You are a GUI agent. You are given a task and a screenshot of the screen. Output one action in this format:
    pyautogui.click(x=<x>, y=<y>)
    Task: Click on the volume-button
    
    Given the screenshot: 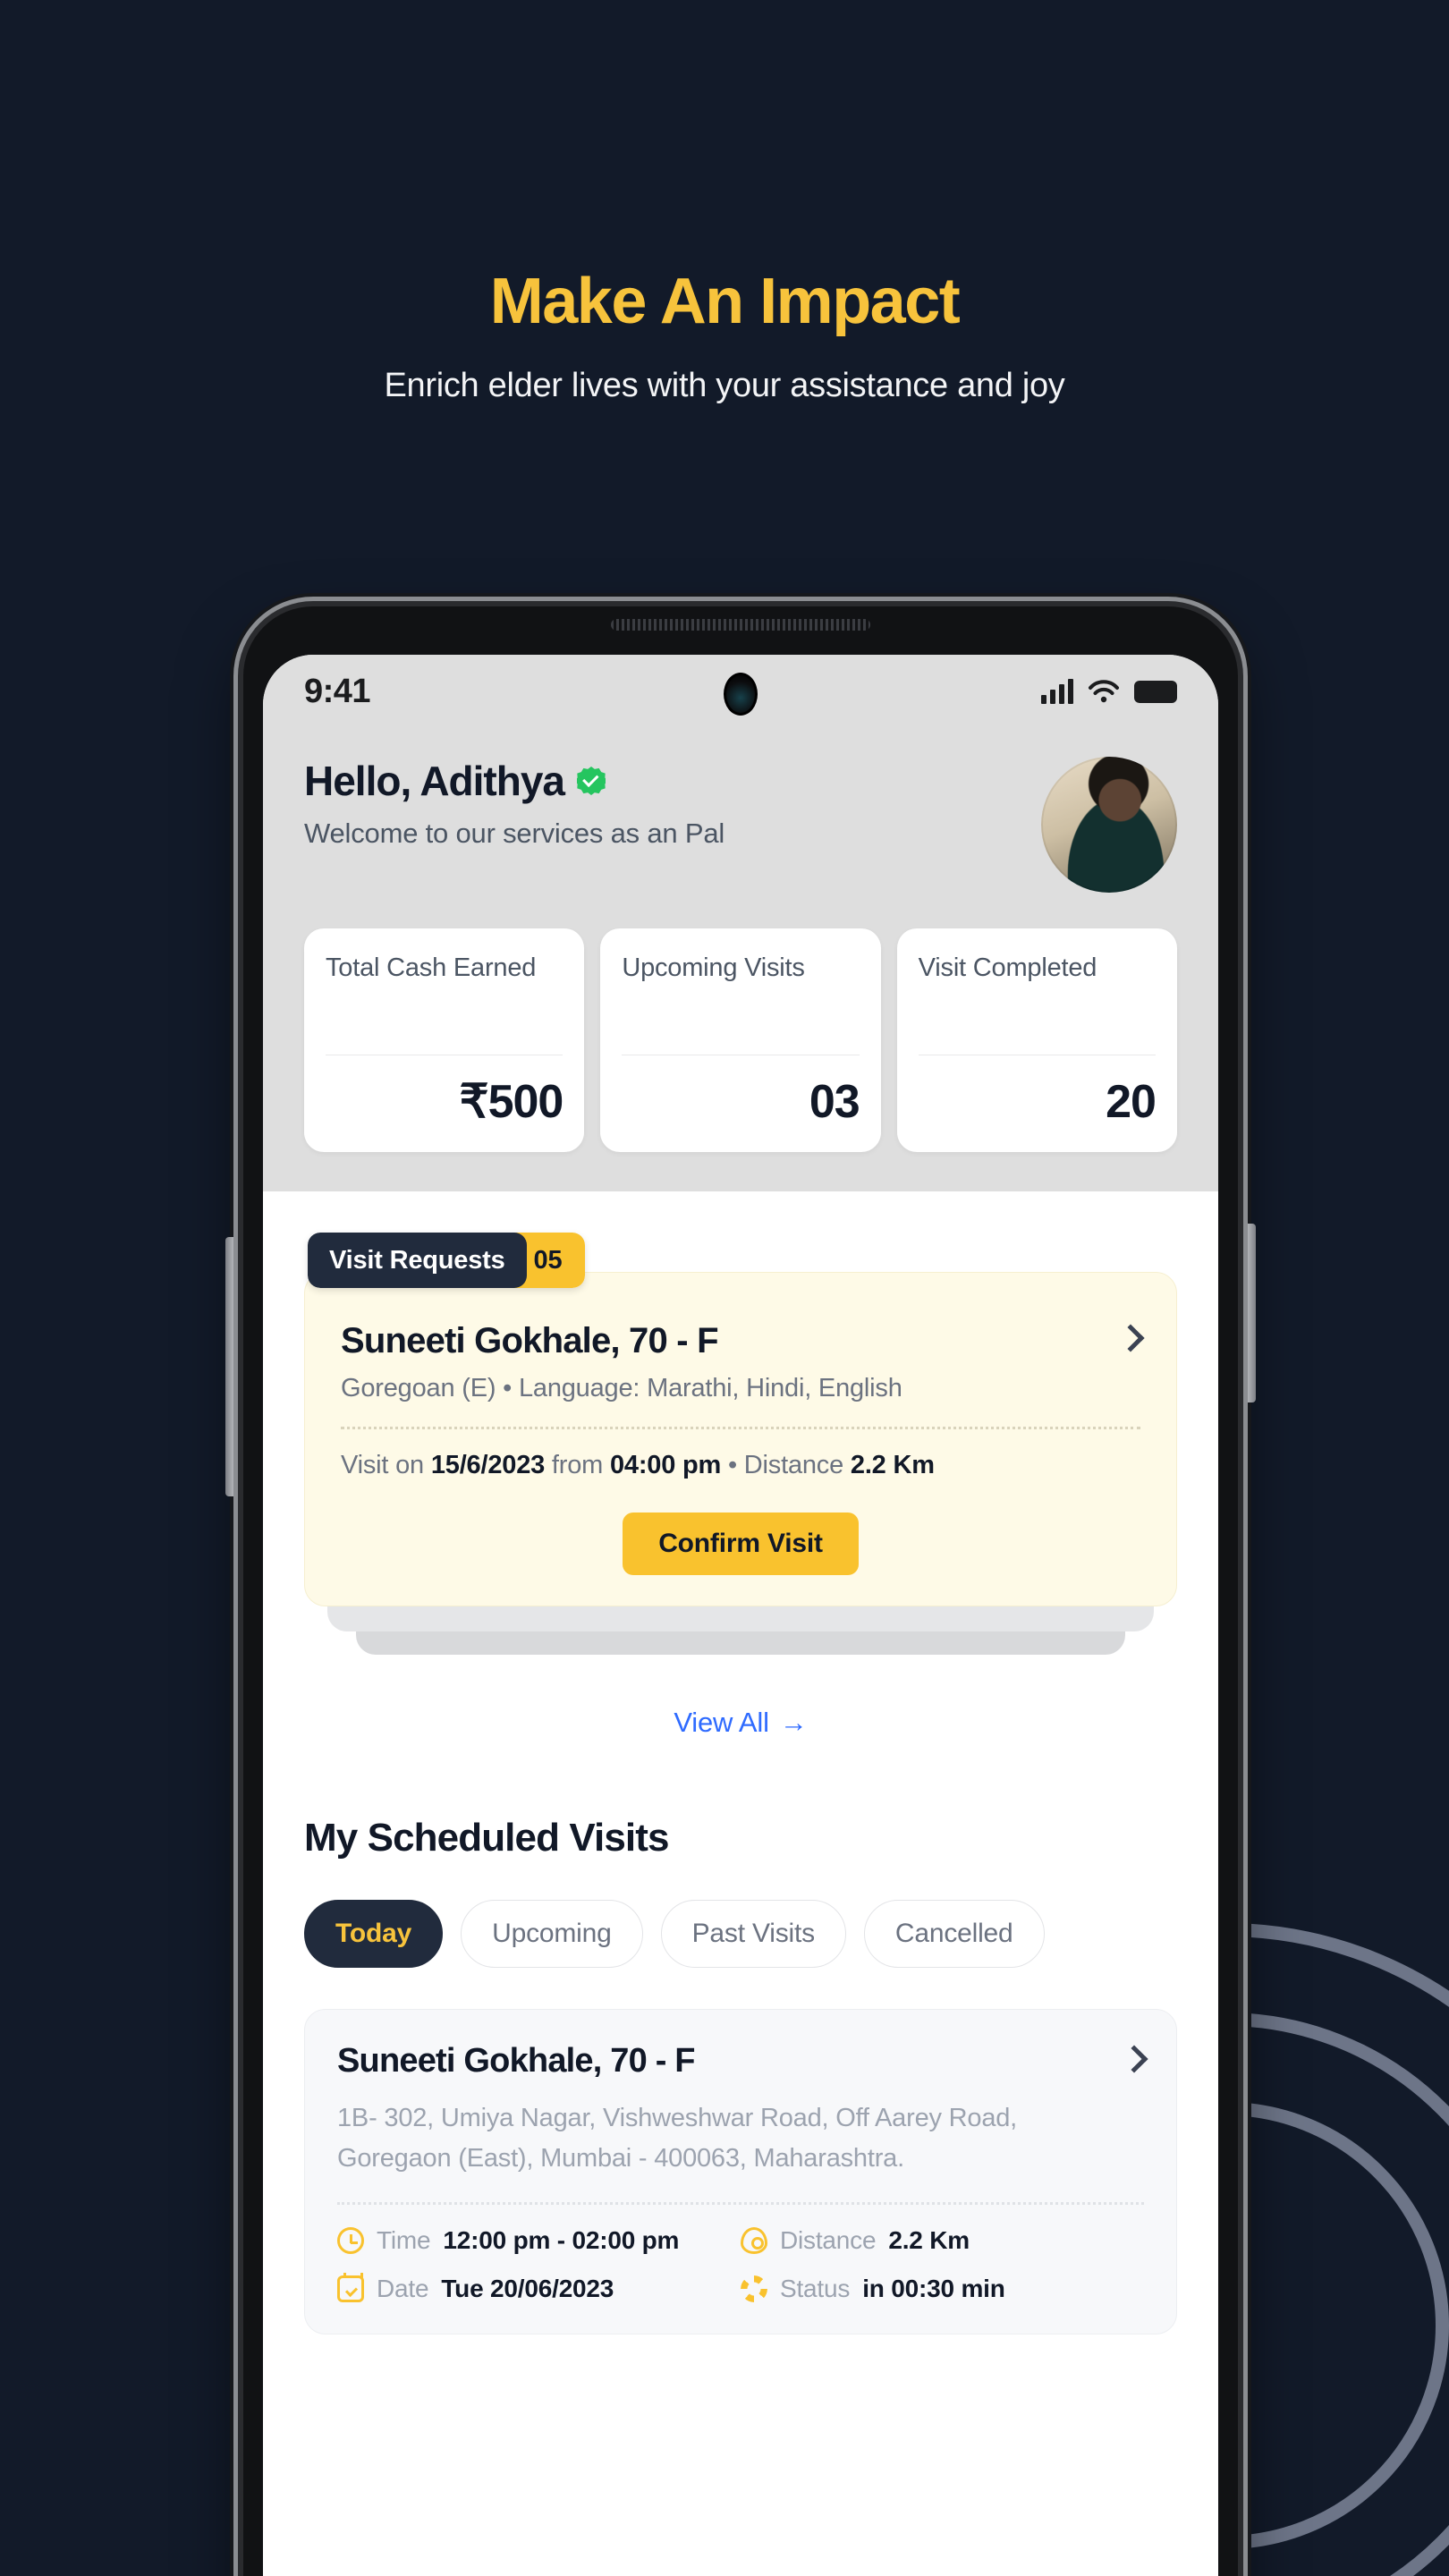 What is the action you would take?
    pyautogui.click(x=229, y=1366)
    